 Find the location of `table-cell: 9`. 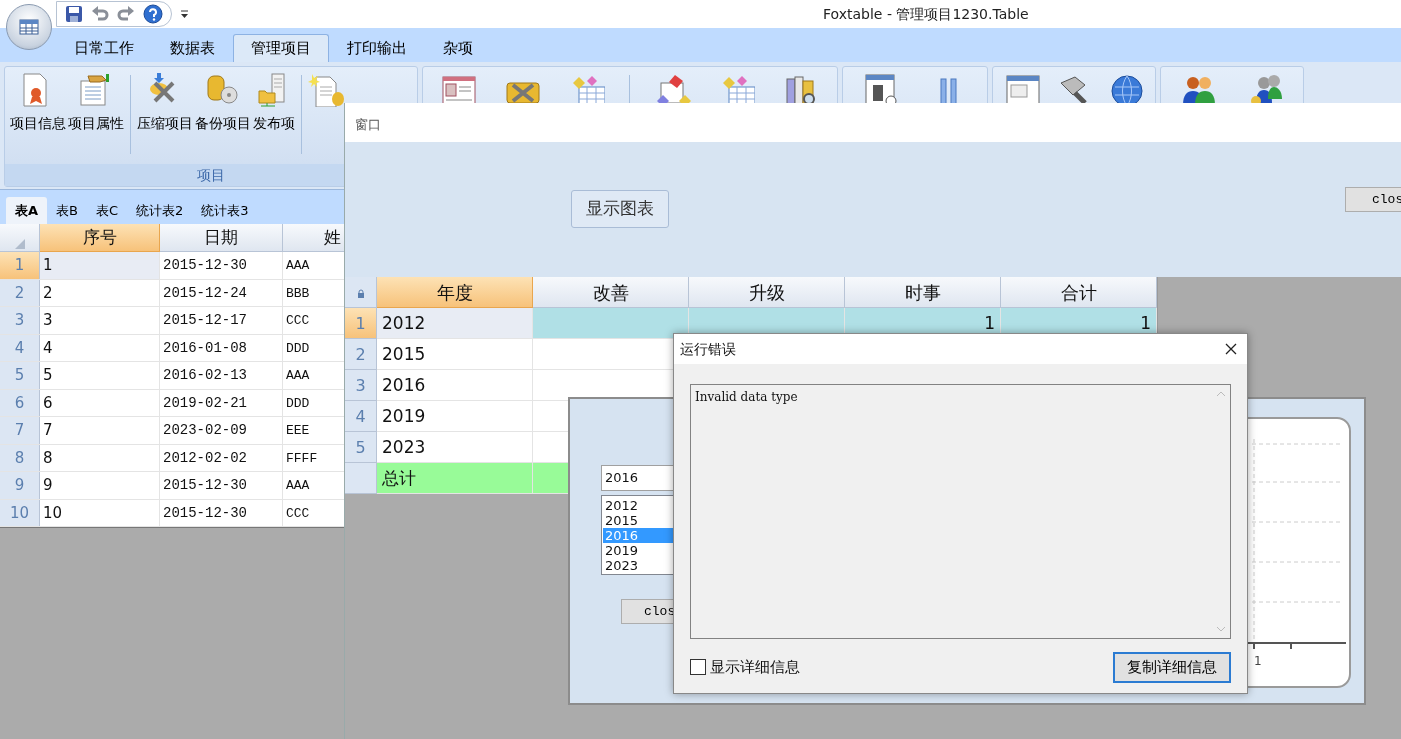

table-cell: 9 is located at coordinates (100, 485).